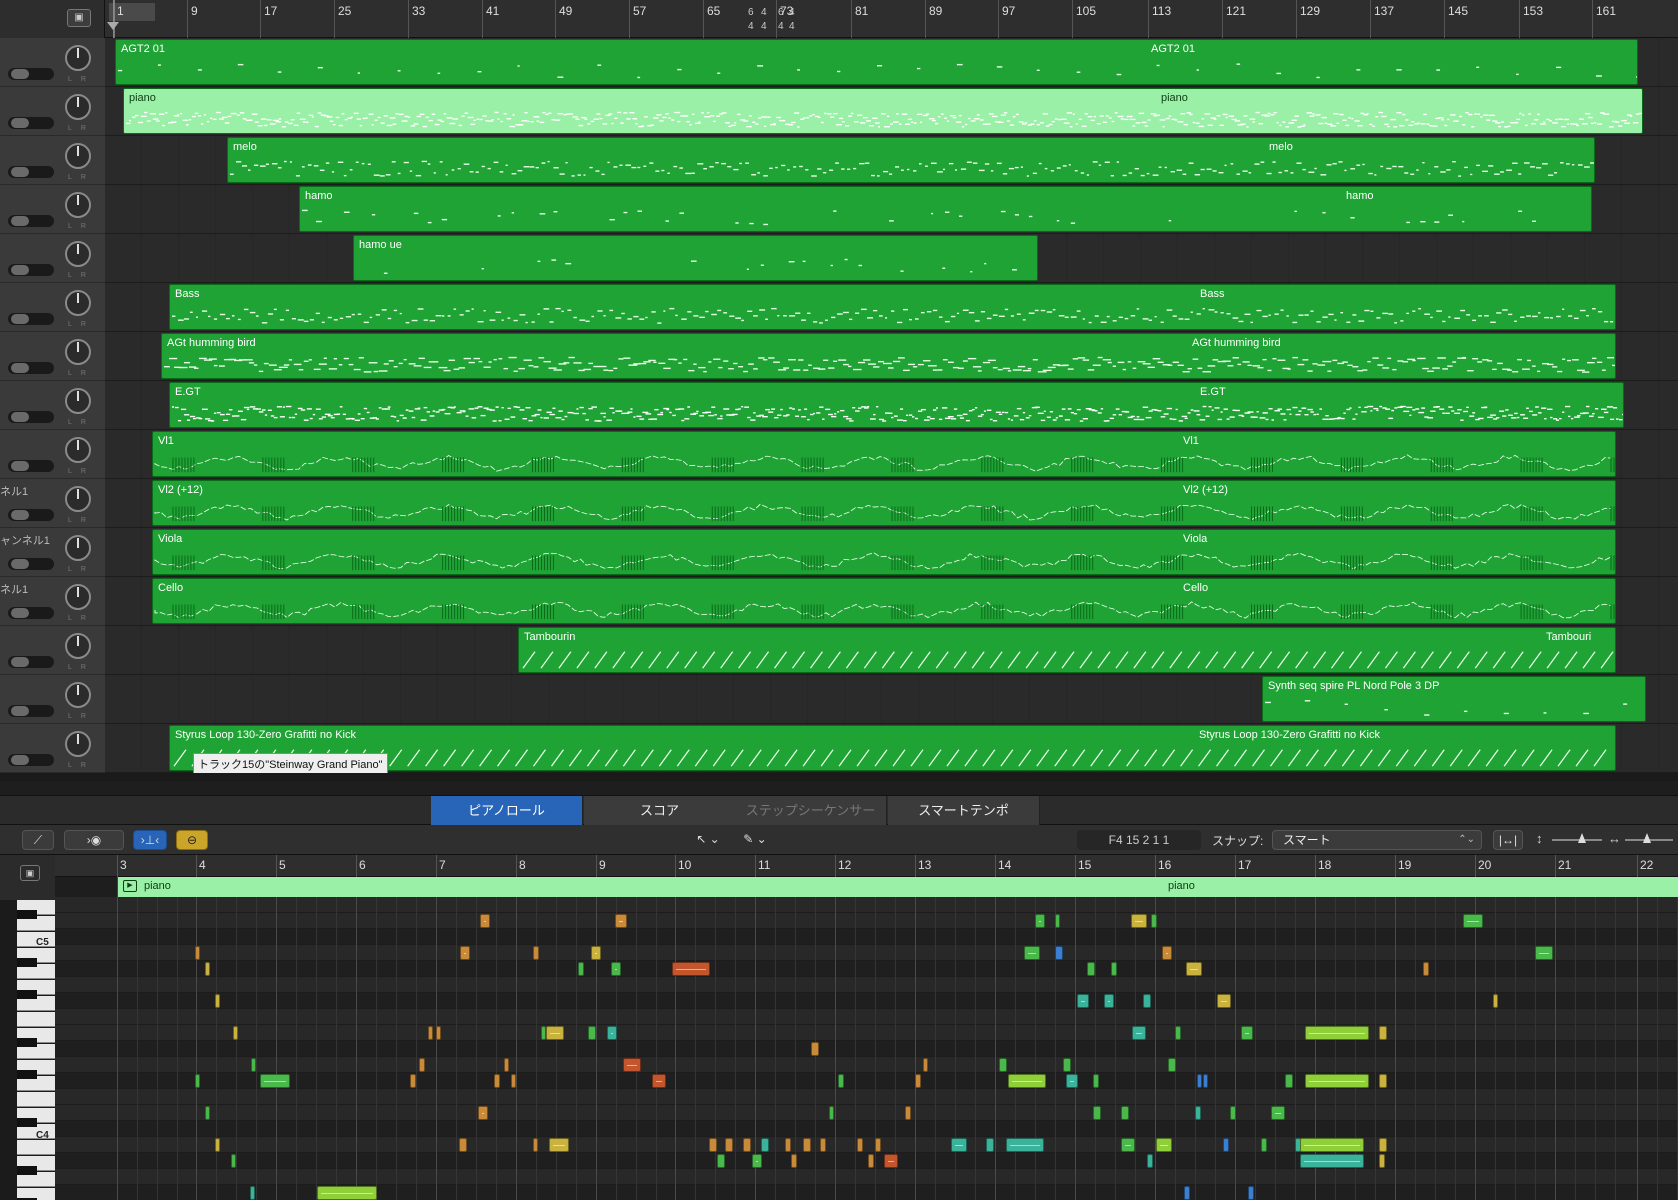  I want to click on midi-region: Bass Bass, so click(892, 307).